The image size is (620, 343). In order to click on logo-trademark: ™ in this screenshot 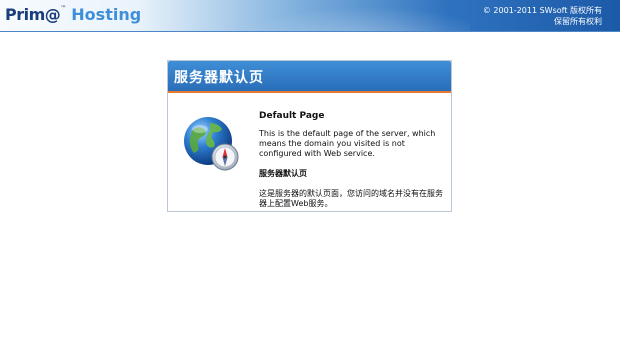, I will do `click(63, 8)`.